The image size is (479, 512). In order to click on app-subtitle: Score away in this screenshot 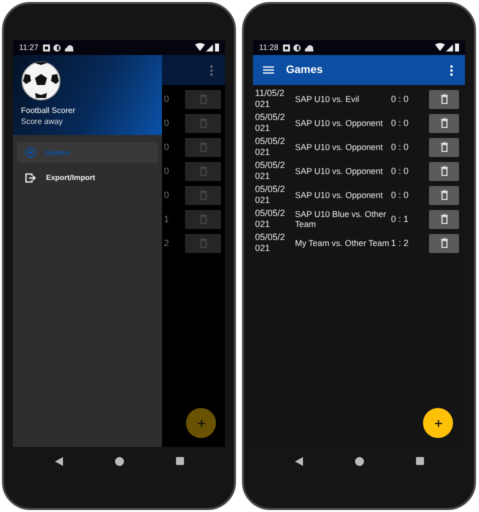, I will do `click(42, 121)`.